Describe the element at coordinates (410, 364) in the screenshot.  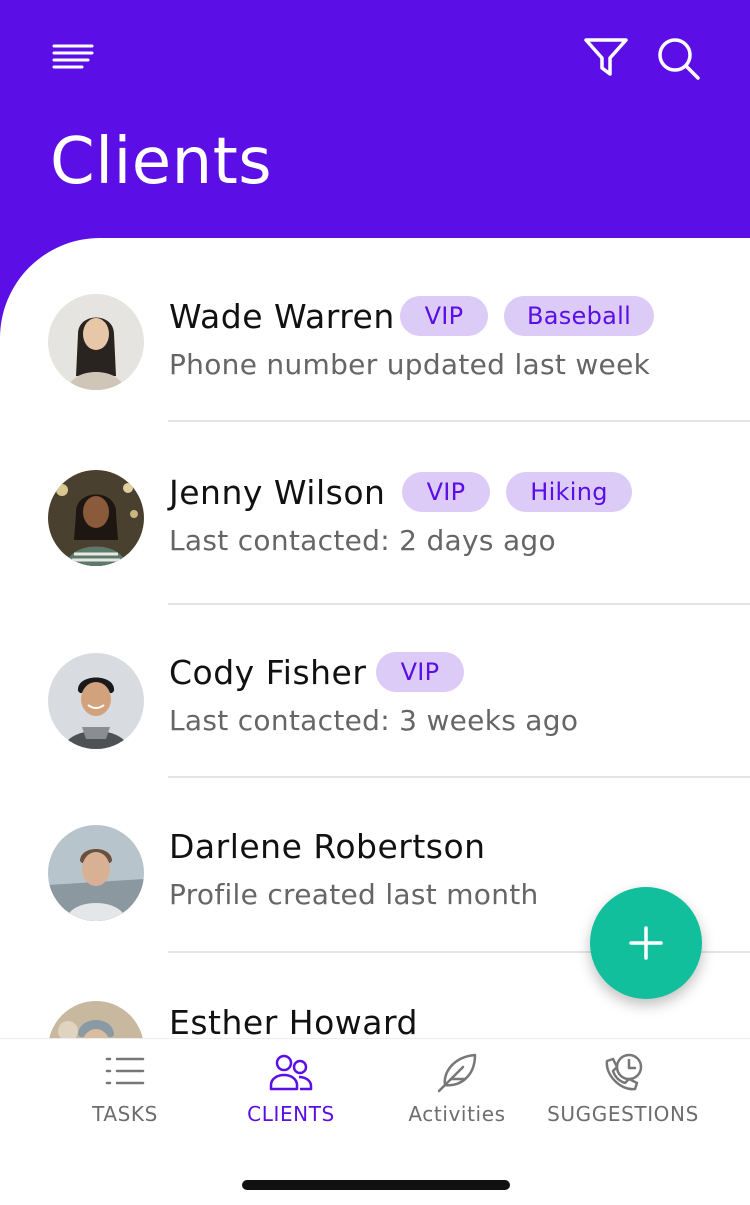
I see `client-status: Phone number updated last week` at that location.